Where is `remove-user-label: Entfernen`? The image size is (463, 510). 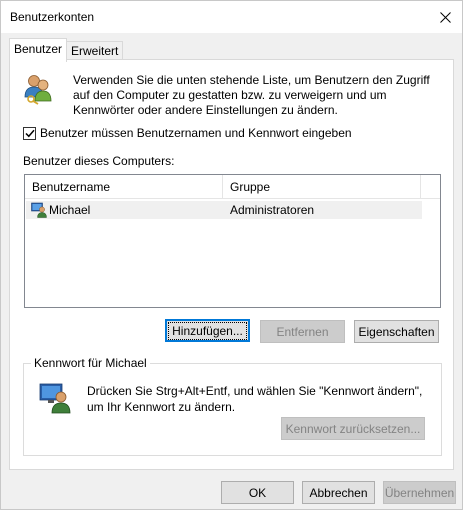
remove-user-label: Entfernen is located at coordinates (302, 331).